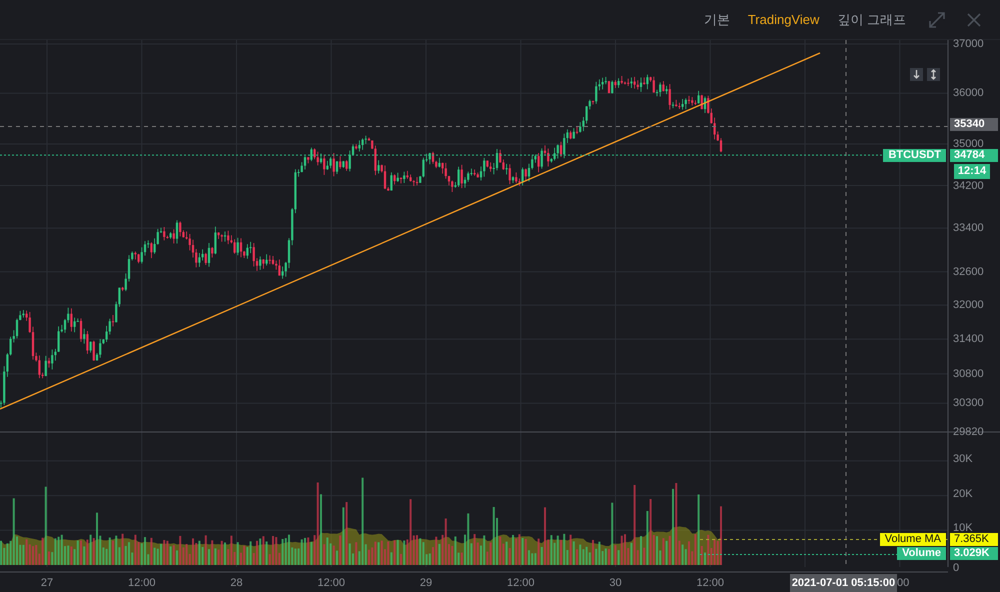  What do you see at coordinates (968, 186) in the screenshot?
I see `price-axis-label: 34200` at bounding box center [968, 186].